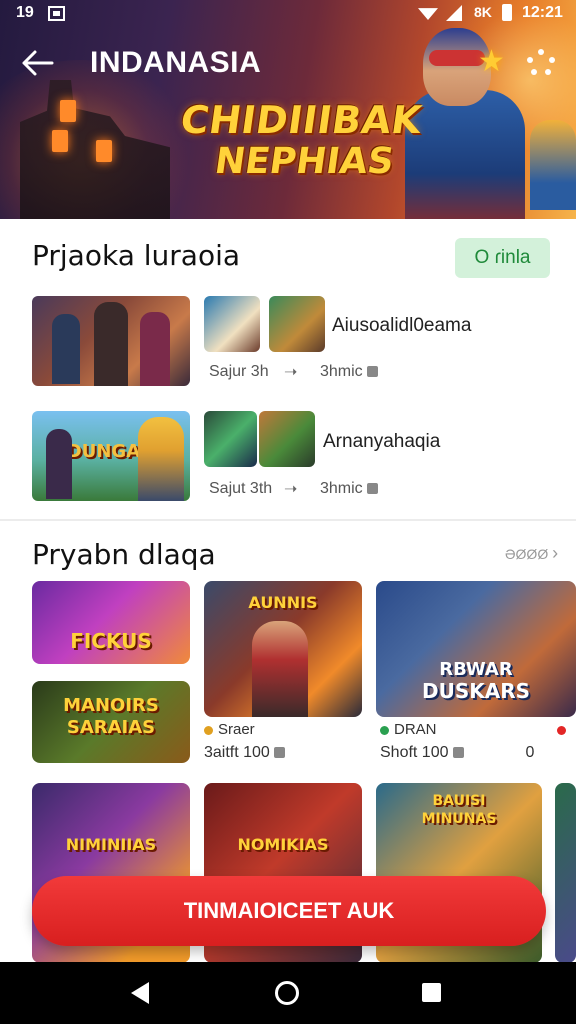 The width and height of the screenshot is (576, 1024). What do you see at coordinates (541, 63) in the screenshot?
I see `more-dots-icon` at bounding box center [541, 63].